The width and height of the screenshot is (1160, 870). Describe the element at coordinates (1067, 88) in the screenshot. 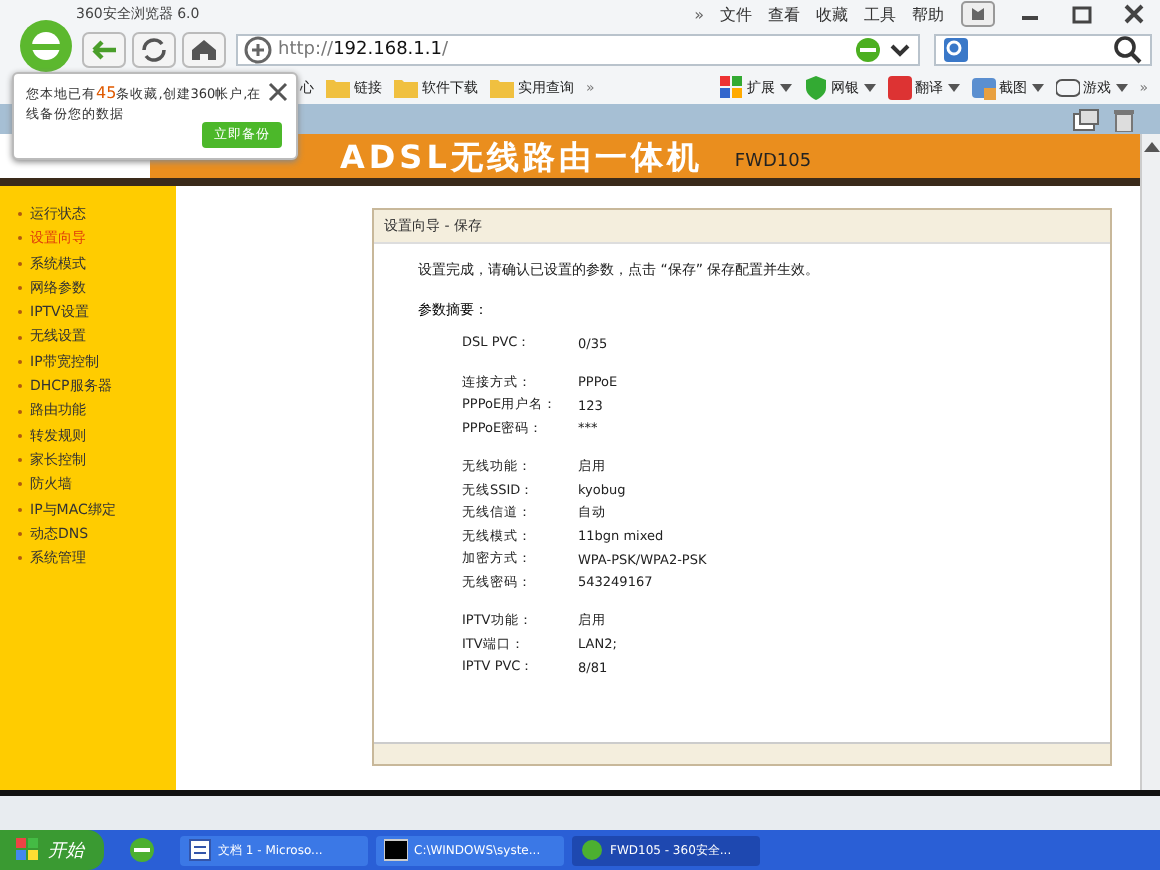

I see `gamepad-icon` at that location.